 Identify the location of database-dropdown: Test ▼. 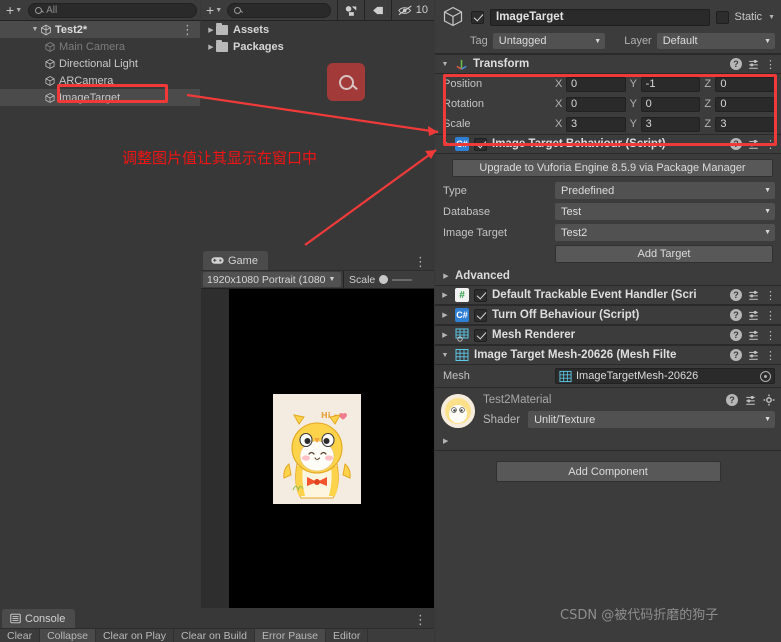
(665, 211).